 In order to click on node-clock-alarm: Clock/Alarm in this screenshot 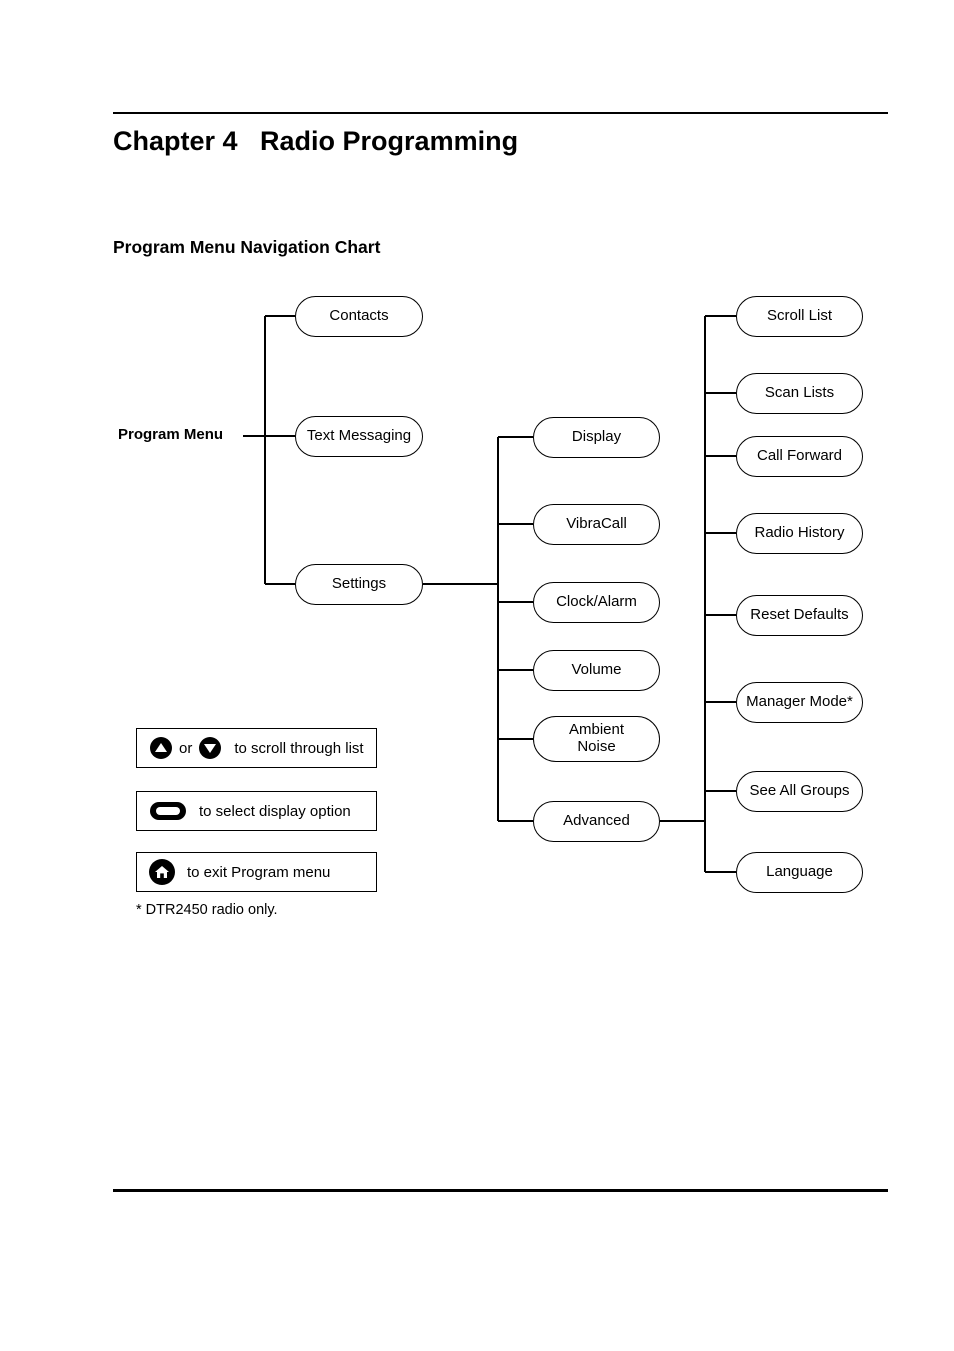, I will do `click(596, 602)`.